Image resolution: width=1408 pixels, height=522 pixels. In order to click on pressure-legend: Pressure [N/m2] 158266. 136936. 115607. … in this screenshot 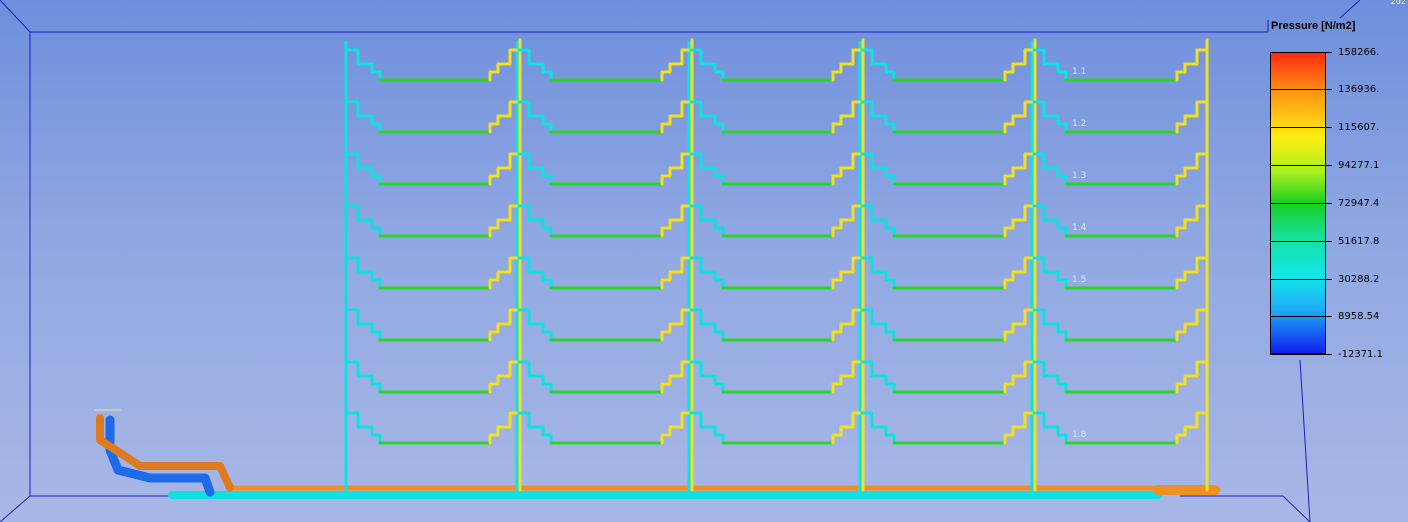, I will do `click(1337, 190)`.